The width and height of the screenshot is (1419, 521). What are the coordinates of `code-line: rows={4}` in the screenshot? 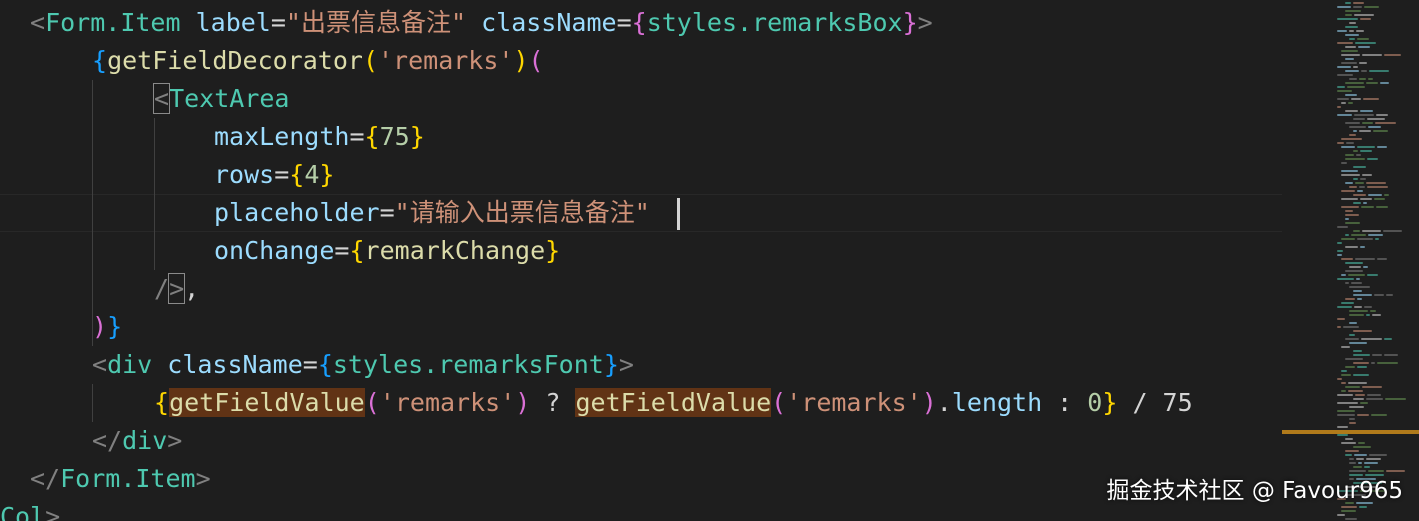 It's located at (274, 175).